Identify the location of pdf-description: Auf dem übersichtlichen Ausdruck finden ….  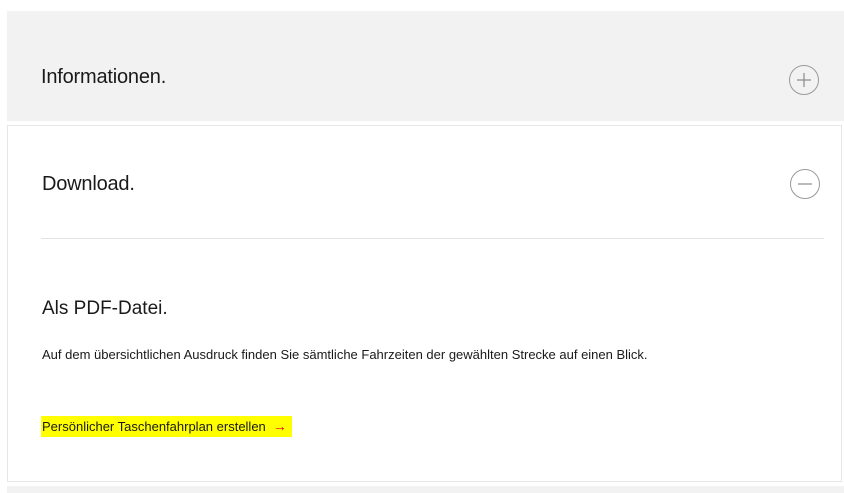
(345, 354).